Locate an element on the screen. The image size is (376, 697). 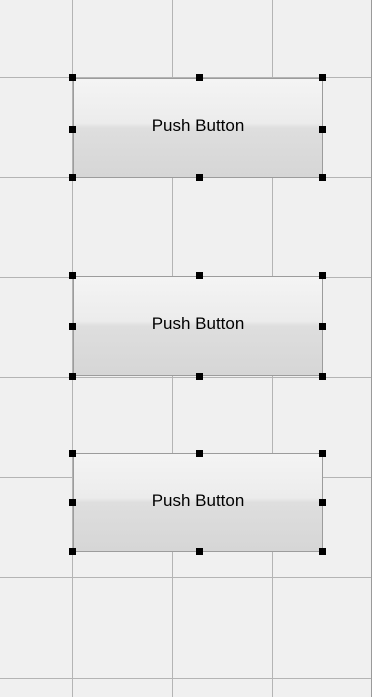
push-button-1: Push Button is located at coordinates (198, 128).